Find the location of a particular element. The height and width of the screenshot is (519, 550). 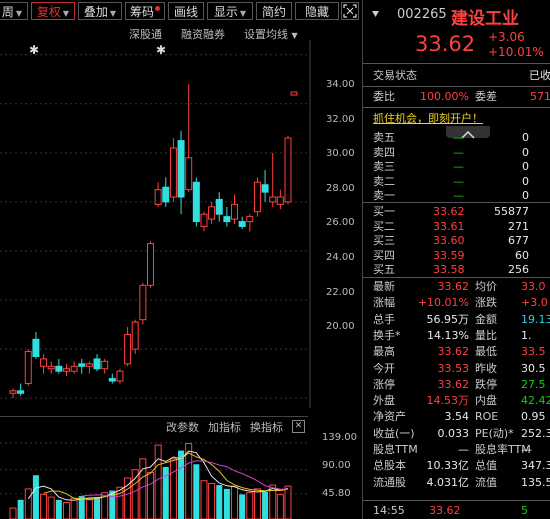

stat-label: 流值 is located at coordinates (486, 482).